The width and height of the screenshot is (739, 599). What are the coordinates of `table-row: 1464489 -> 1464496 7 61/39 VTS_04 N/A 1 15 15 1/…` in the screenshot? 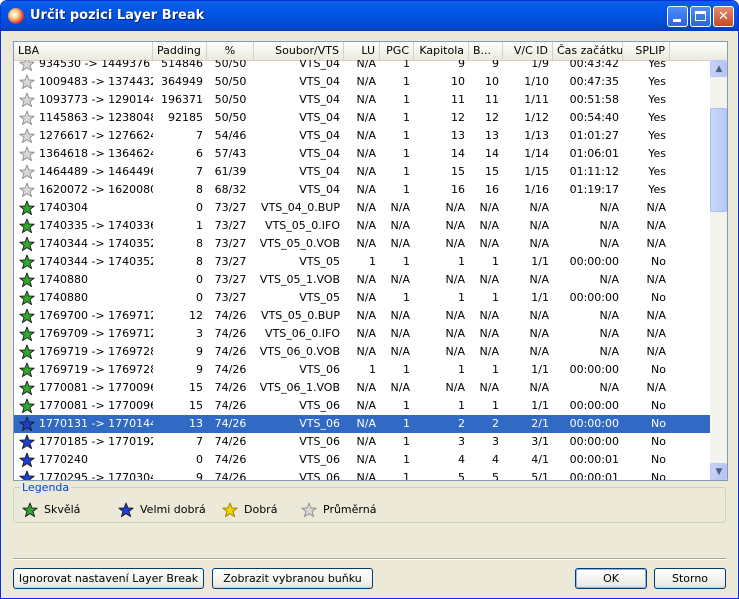 It's located at (362, 172).